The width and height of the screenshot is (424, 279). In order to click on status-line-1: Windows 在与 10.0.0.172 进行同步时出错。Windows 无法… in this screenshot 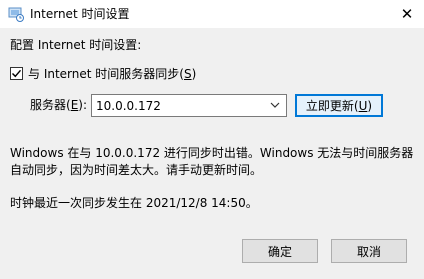, I will do `click(212, 153)`.